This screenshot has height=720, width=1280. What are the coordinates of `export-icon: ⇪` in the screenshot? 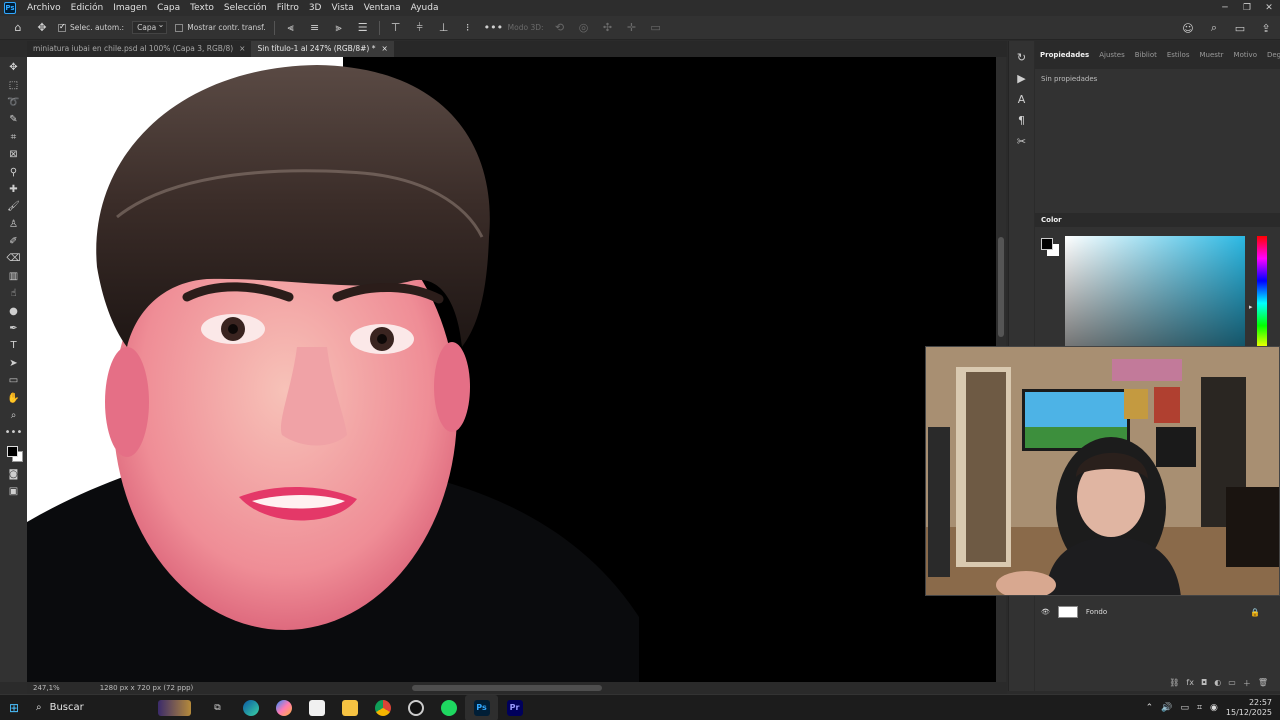 It's located at (1266, 28).